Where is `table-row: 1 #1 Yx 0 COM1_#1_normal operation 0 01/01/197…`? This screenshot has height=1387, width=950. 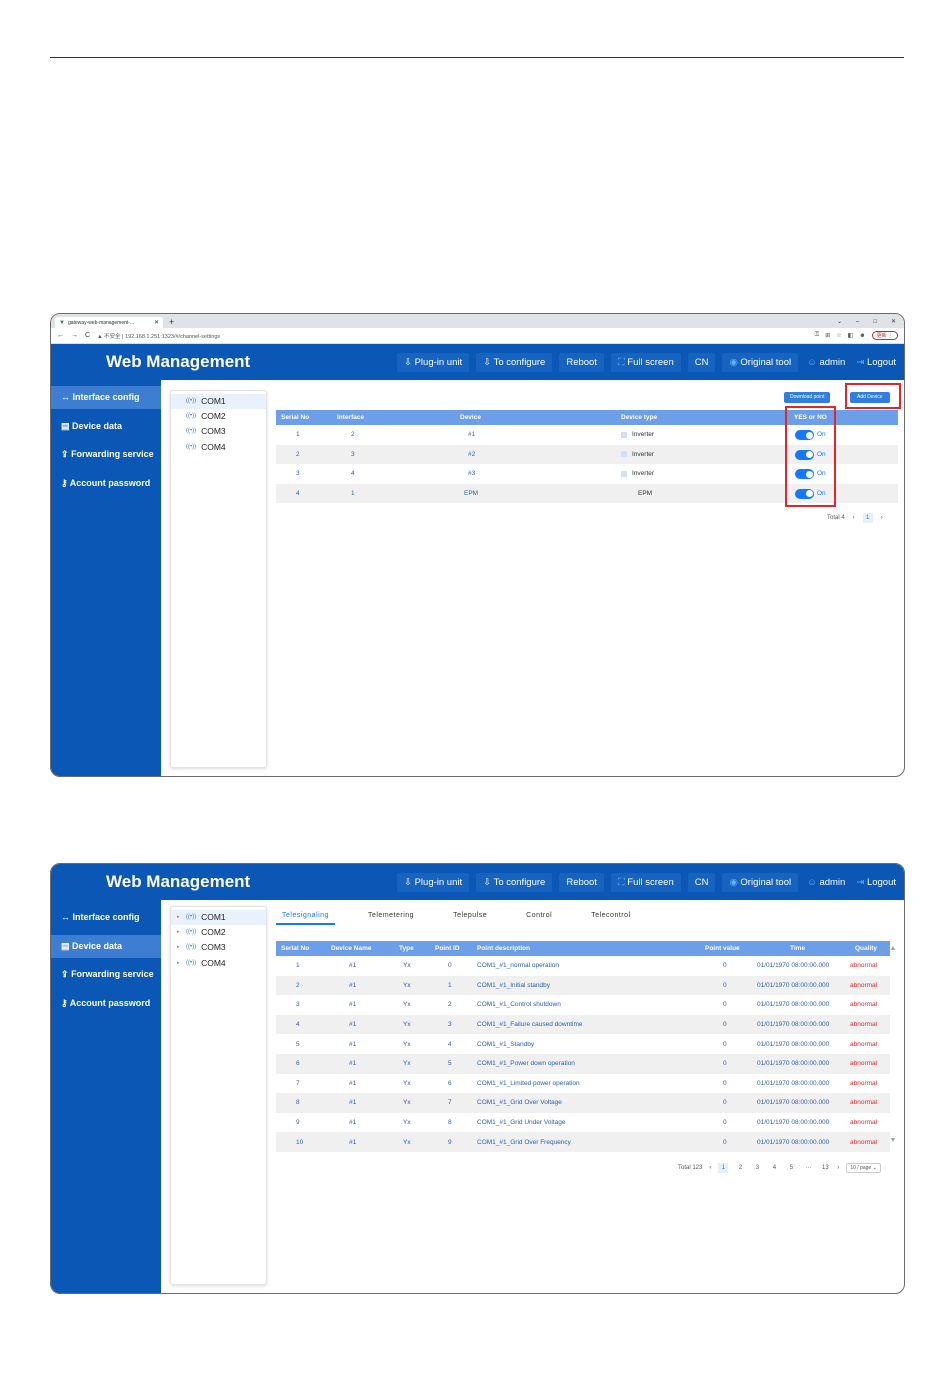
table-row: 1 #1 Yx 0 COM1_#1_normal operation 0 01/01/197… is located at coordinates (583, 966).